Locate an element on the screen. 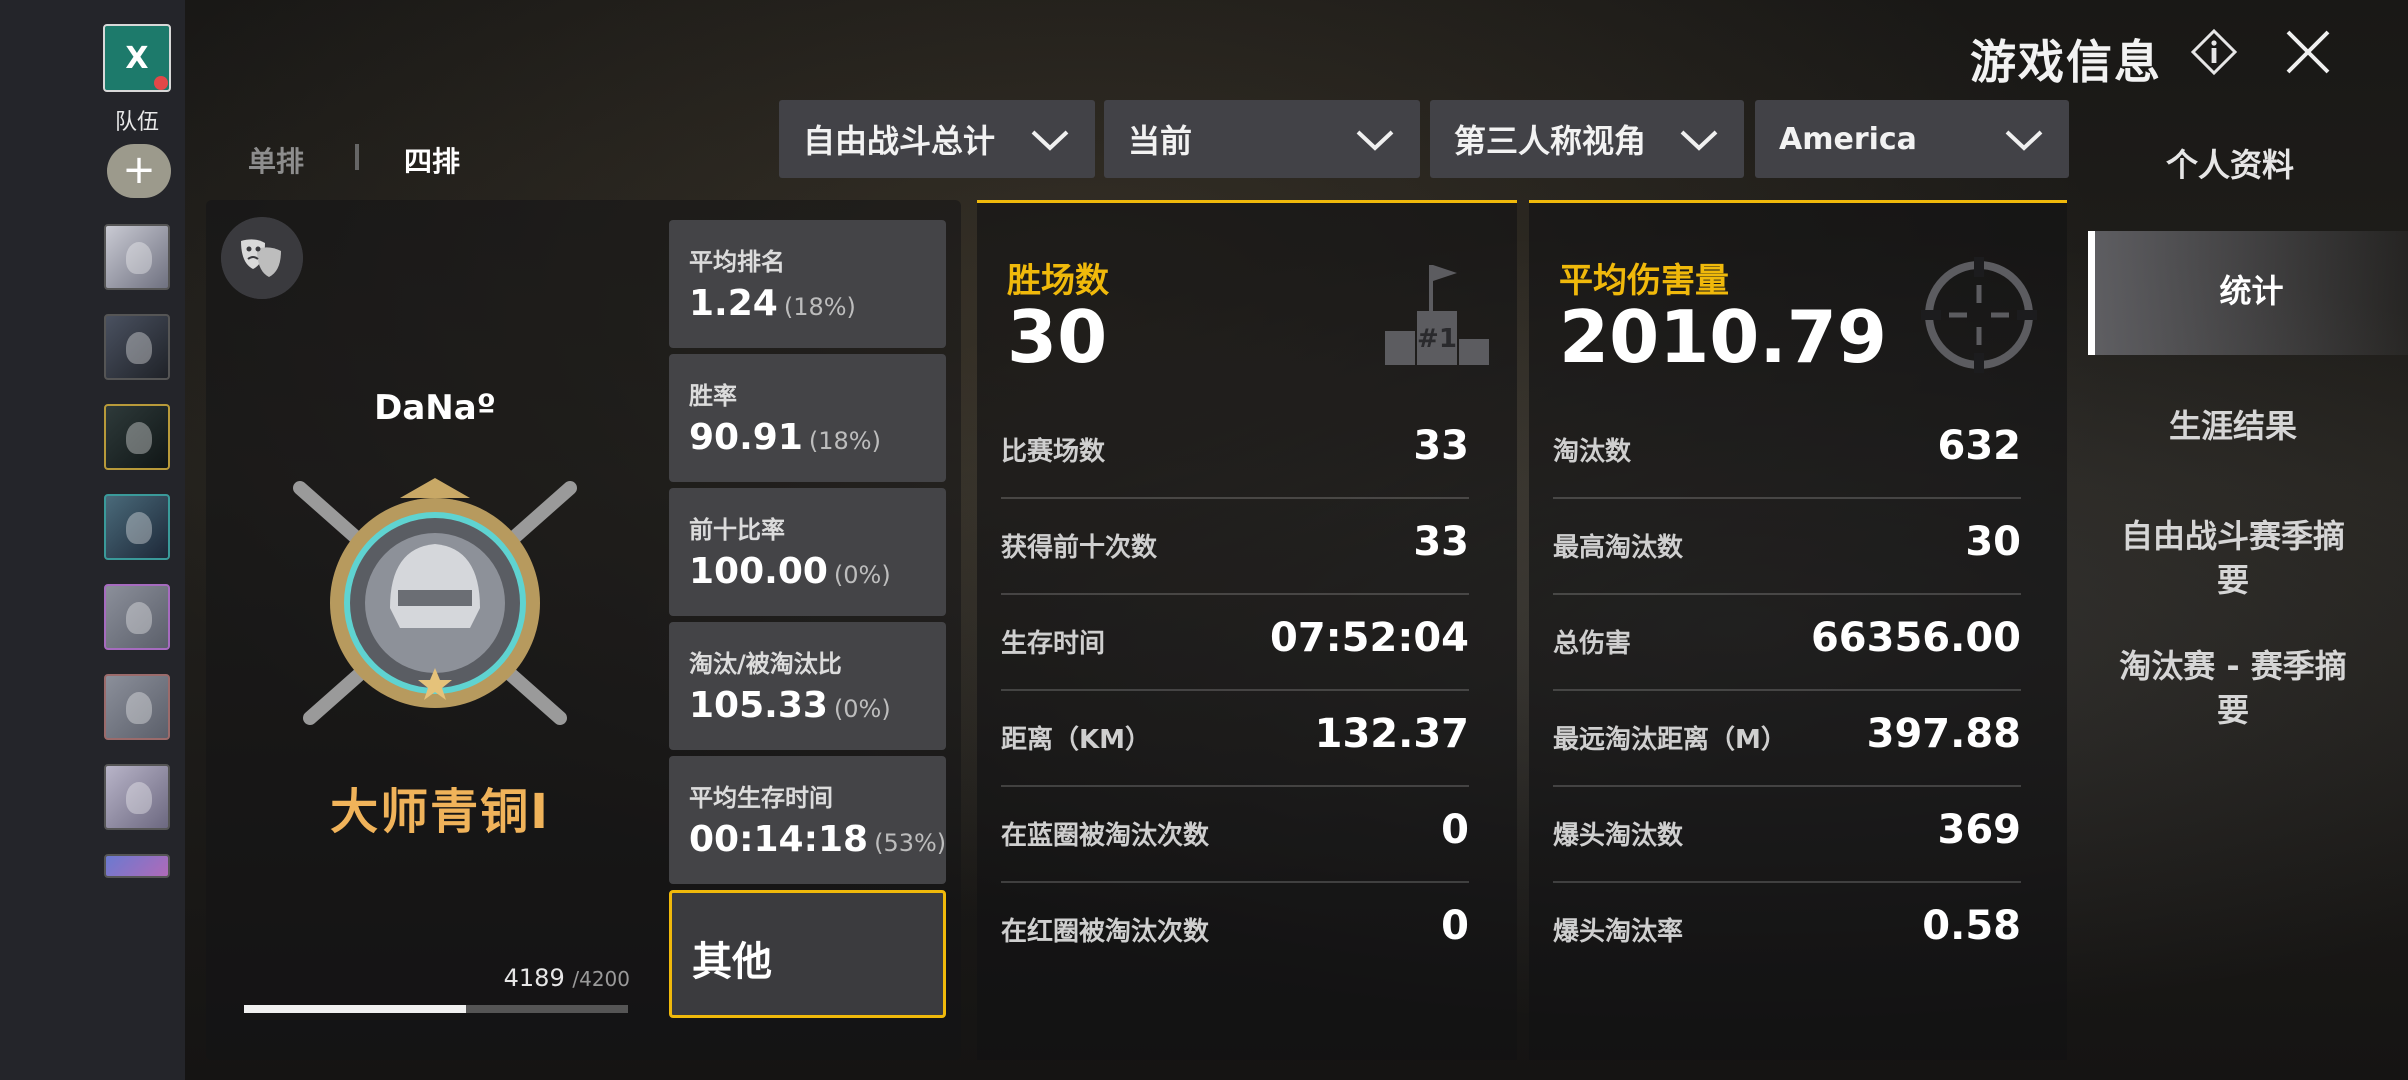 The height and width of the screenshot is (1080, 2408). stat-row: 最高淘汰数 30 is located at coordinates (1787, 547).